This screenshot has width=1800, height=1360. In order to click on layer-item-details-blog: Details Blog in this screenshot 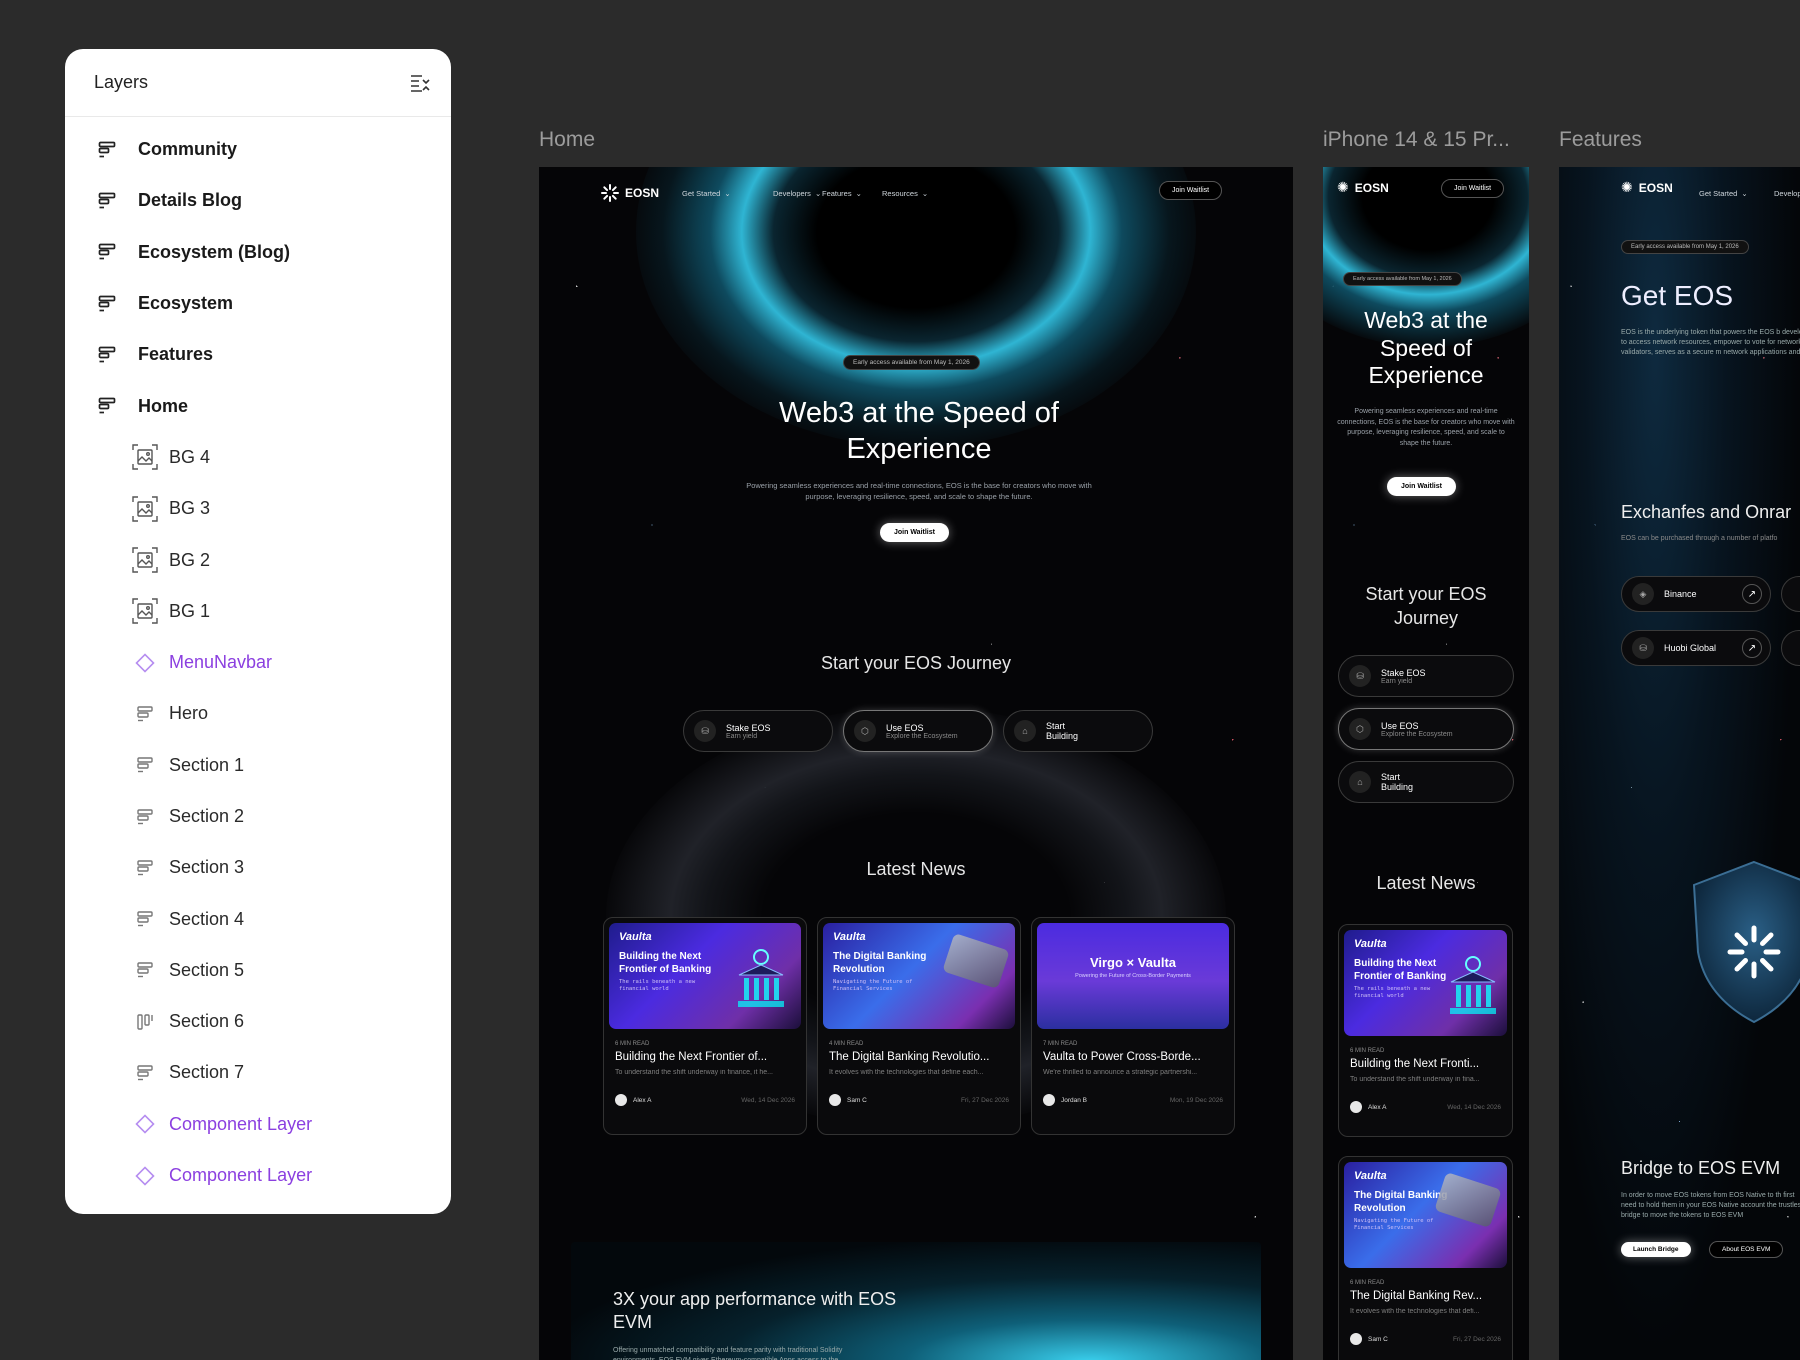, I will do `click(258, 200)`.